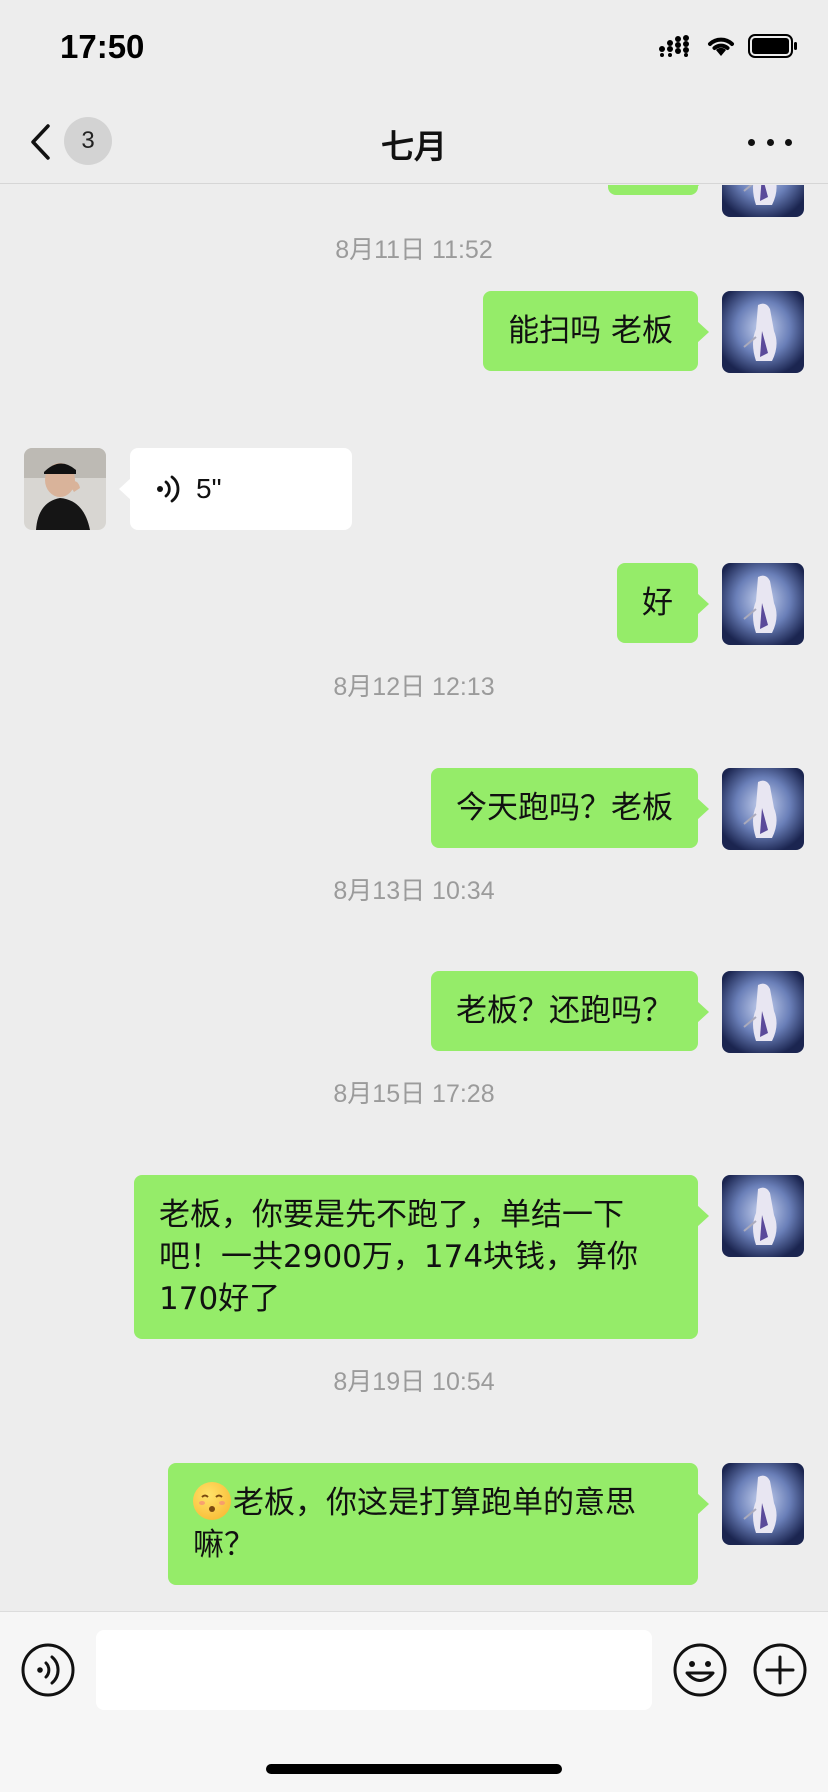 The height and width of the screenshot is (1792, 828). What do you see at coordinates (658, 190) in the screenshot?
I see `message-bubble-partial` at bounding box center [658, 190].